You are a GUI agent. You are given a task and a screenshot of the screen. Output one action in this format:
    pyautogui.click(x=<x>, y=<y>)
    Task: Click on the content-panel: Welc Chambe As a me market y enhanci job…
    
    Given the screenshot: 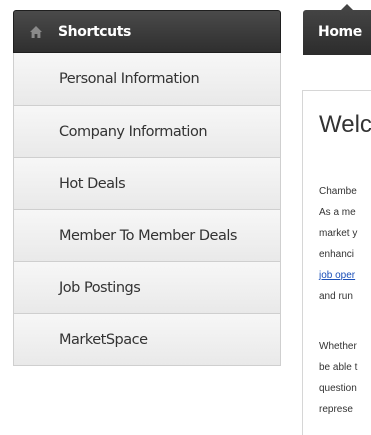 What is the action you would take?
    pyautogui.click(x=336, y=262)
    